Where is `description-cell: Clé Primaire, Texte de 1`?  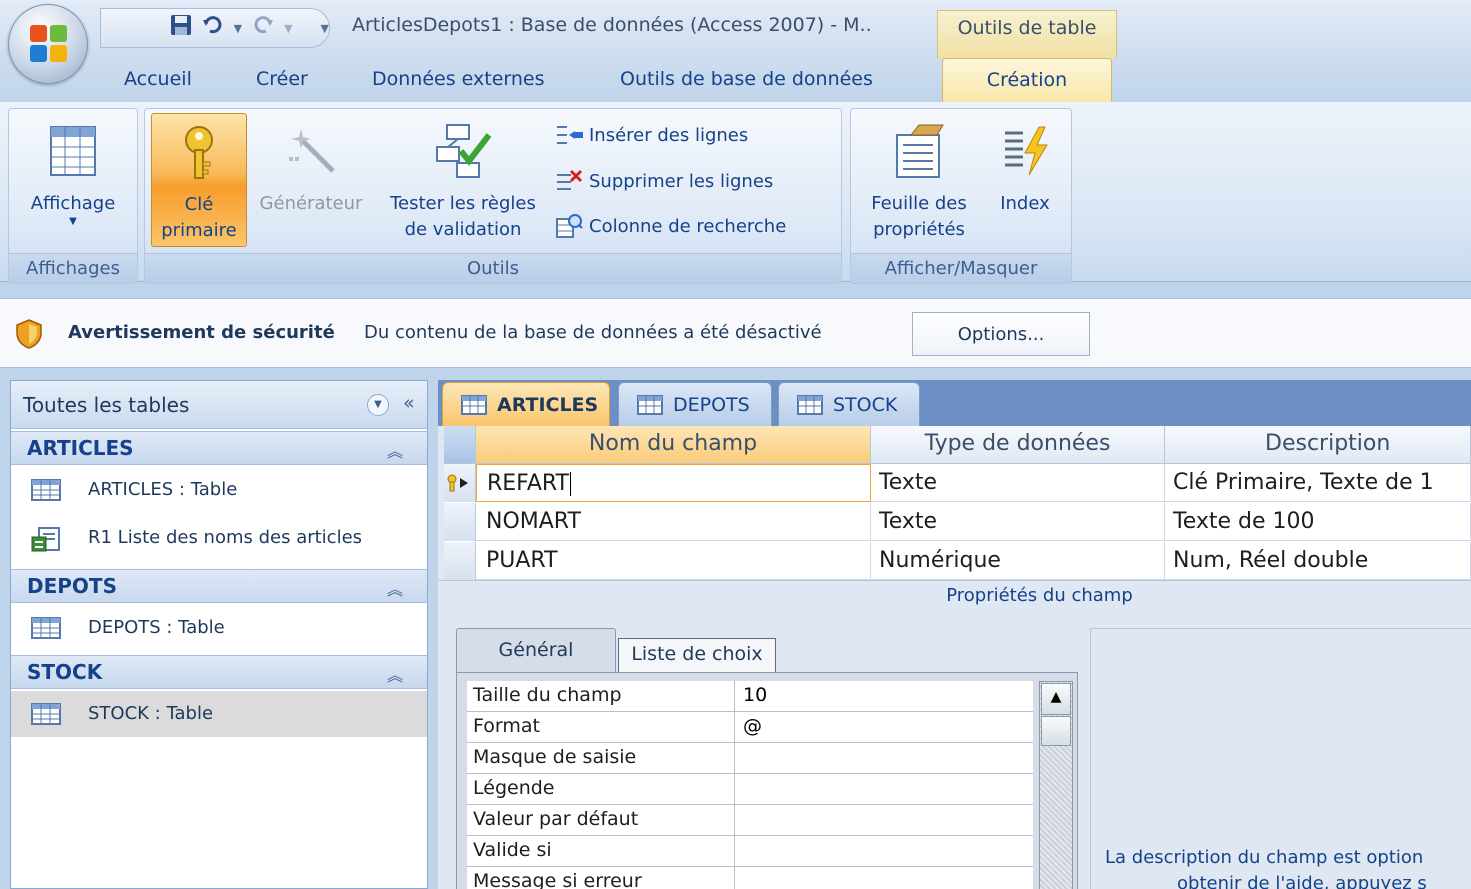
description-cell: Clé Primaire, Texte de 1 is located at coordinates (1318, 483).